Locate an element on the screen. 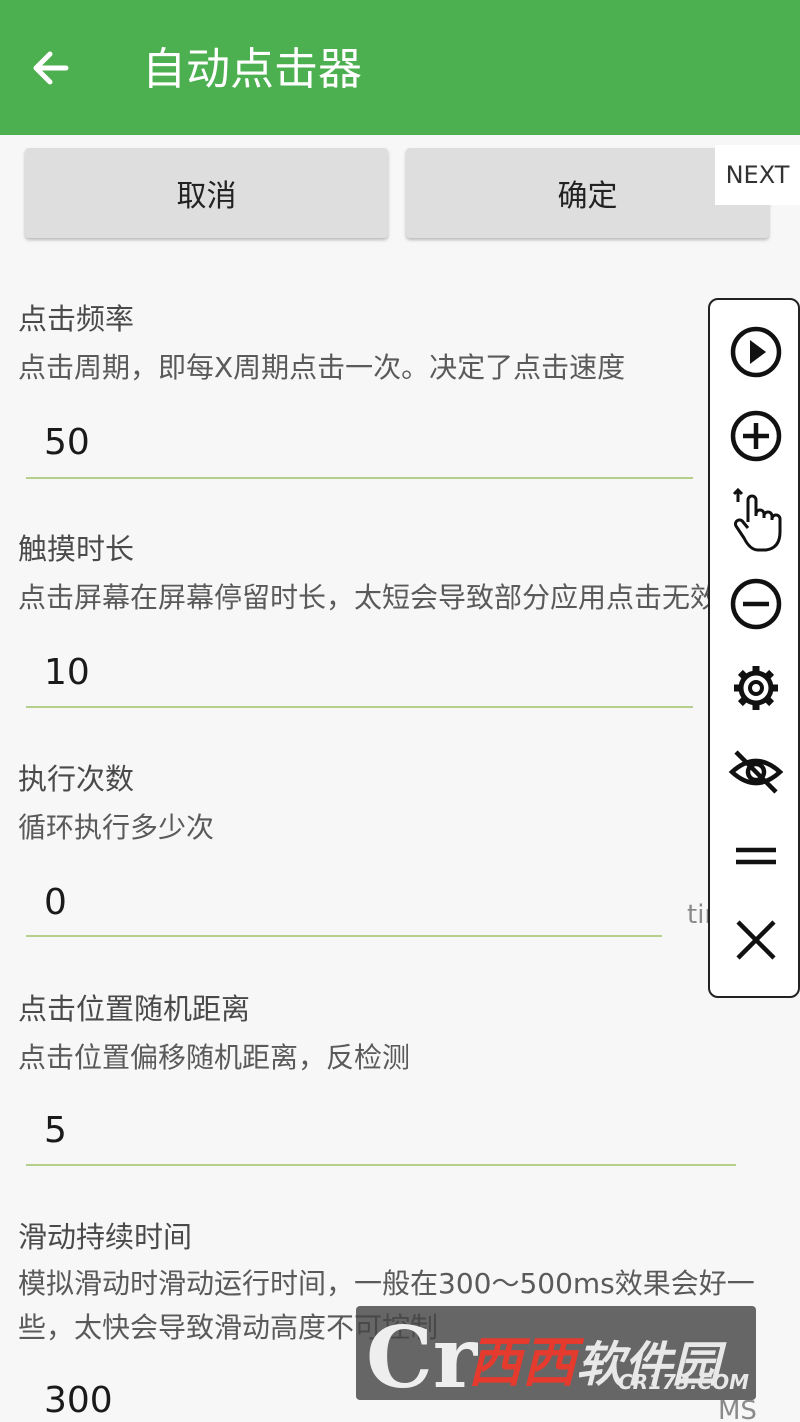 This screenshot has width=800, height=1422. swipe-duration-input: 300 is located at coordinates (78, 1400).